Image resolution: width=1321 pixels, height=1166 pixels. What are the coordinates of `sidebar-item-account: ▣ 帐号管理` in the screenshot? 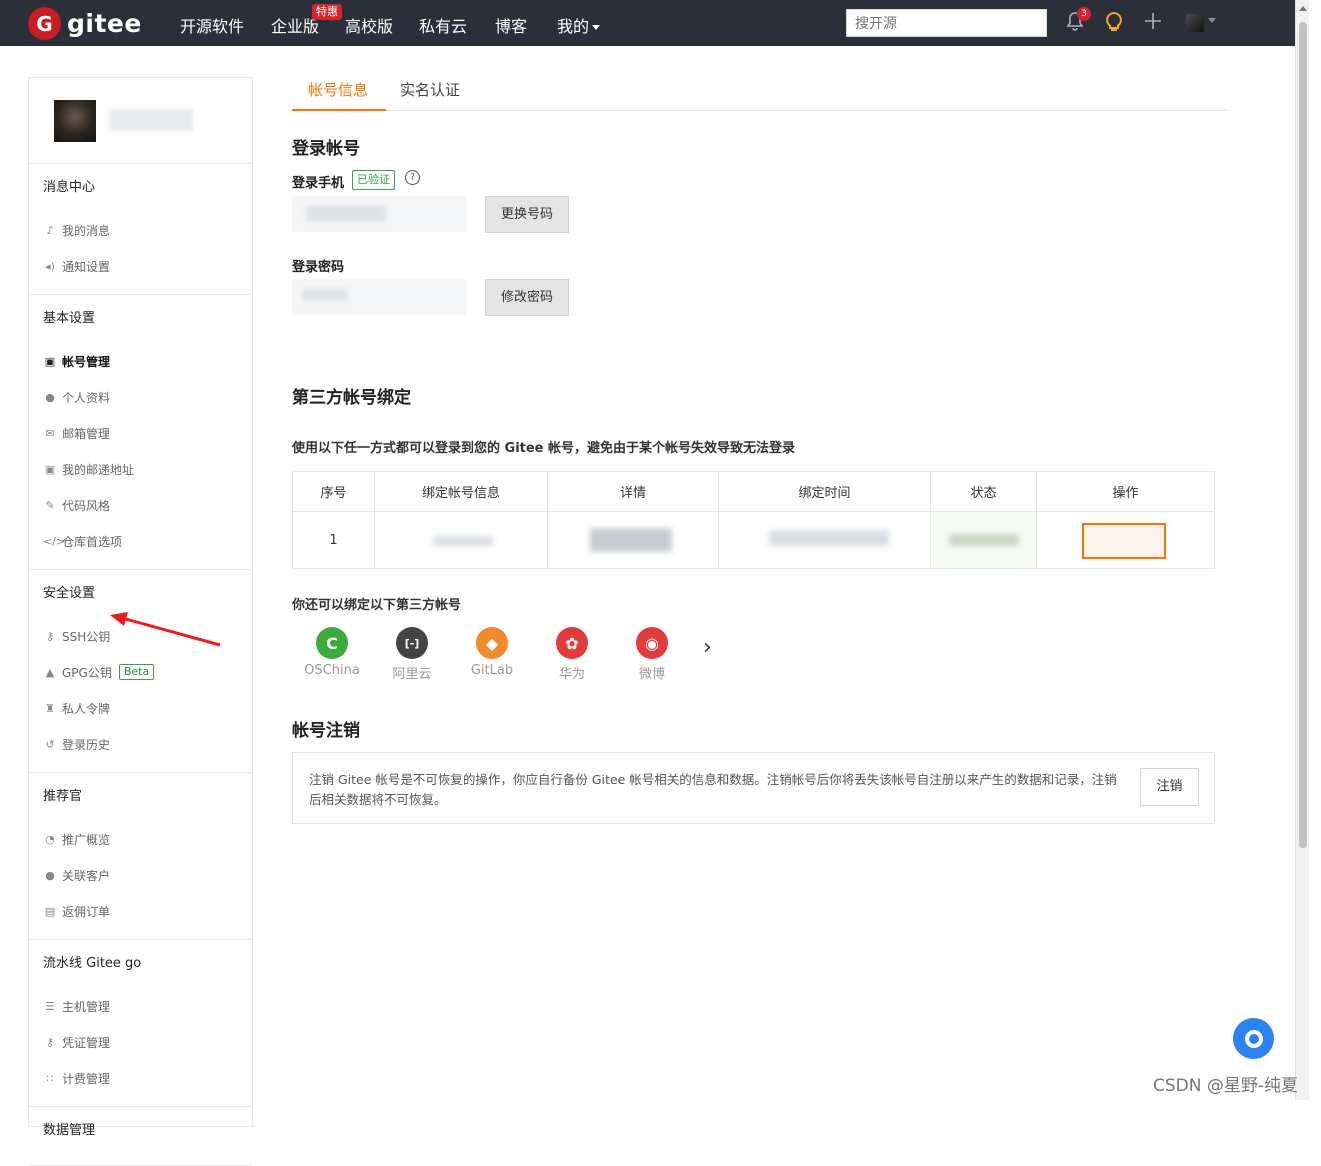 It's located at (140, 361).